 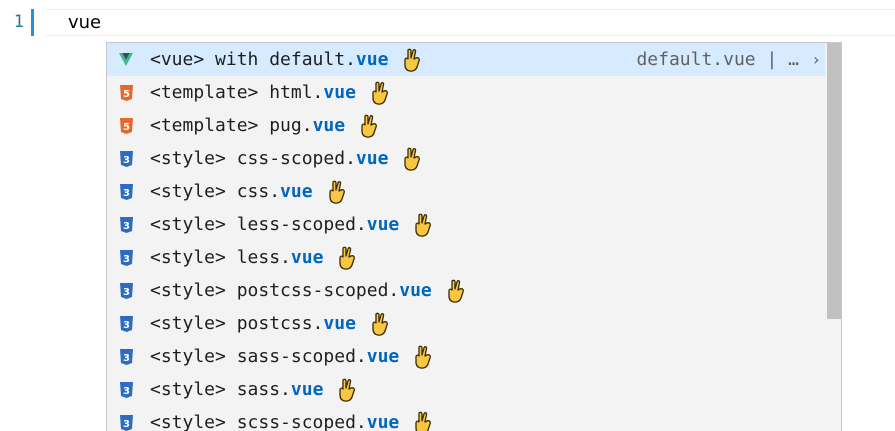 I want to click on read-more-chevron-icon: ›, so click(x=816, y=59).